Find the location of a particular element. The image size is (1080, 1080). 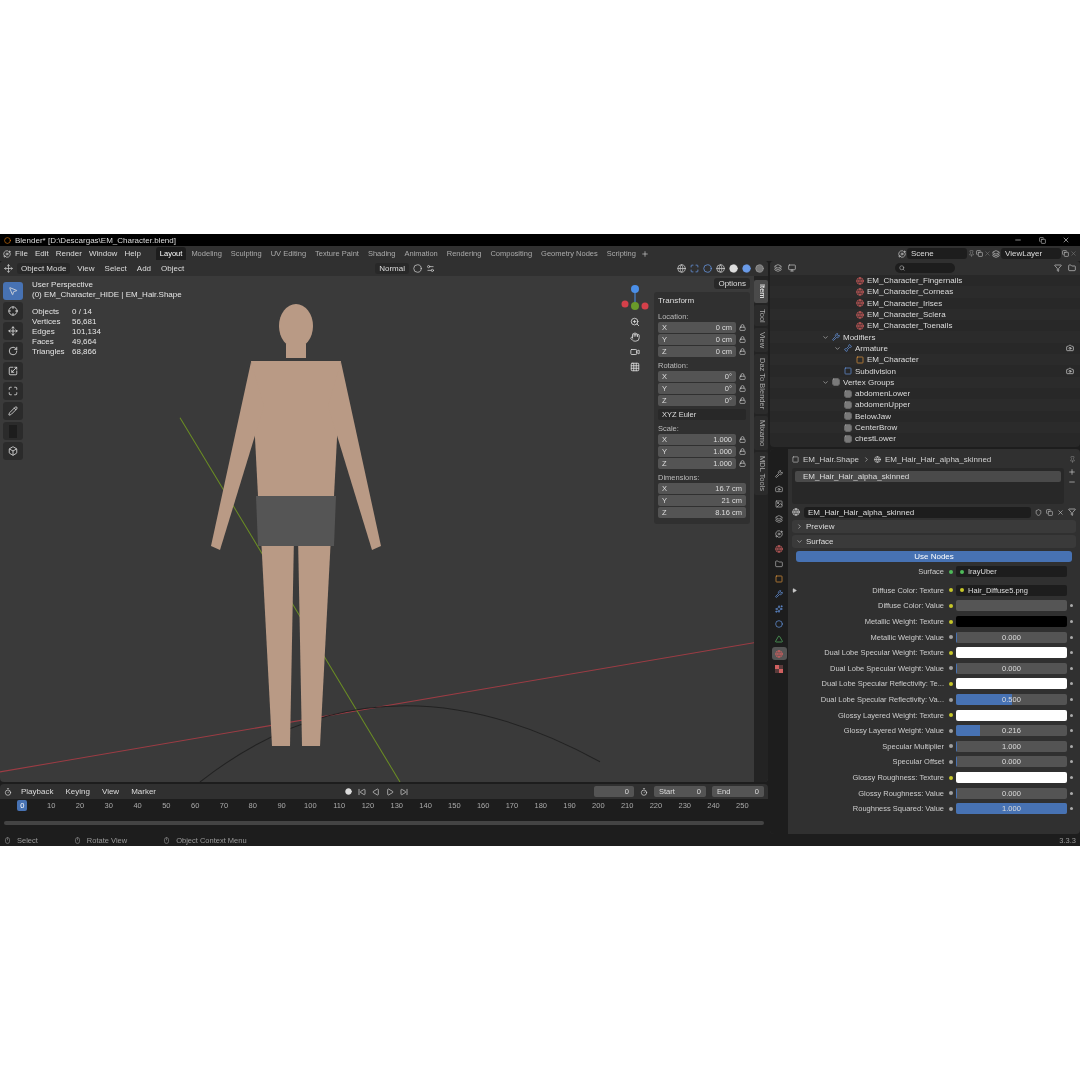

camera-icon is located at coordinates (1070, 348).